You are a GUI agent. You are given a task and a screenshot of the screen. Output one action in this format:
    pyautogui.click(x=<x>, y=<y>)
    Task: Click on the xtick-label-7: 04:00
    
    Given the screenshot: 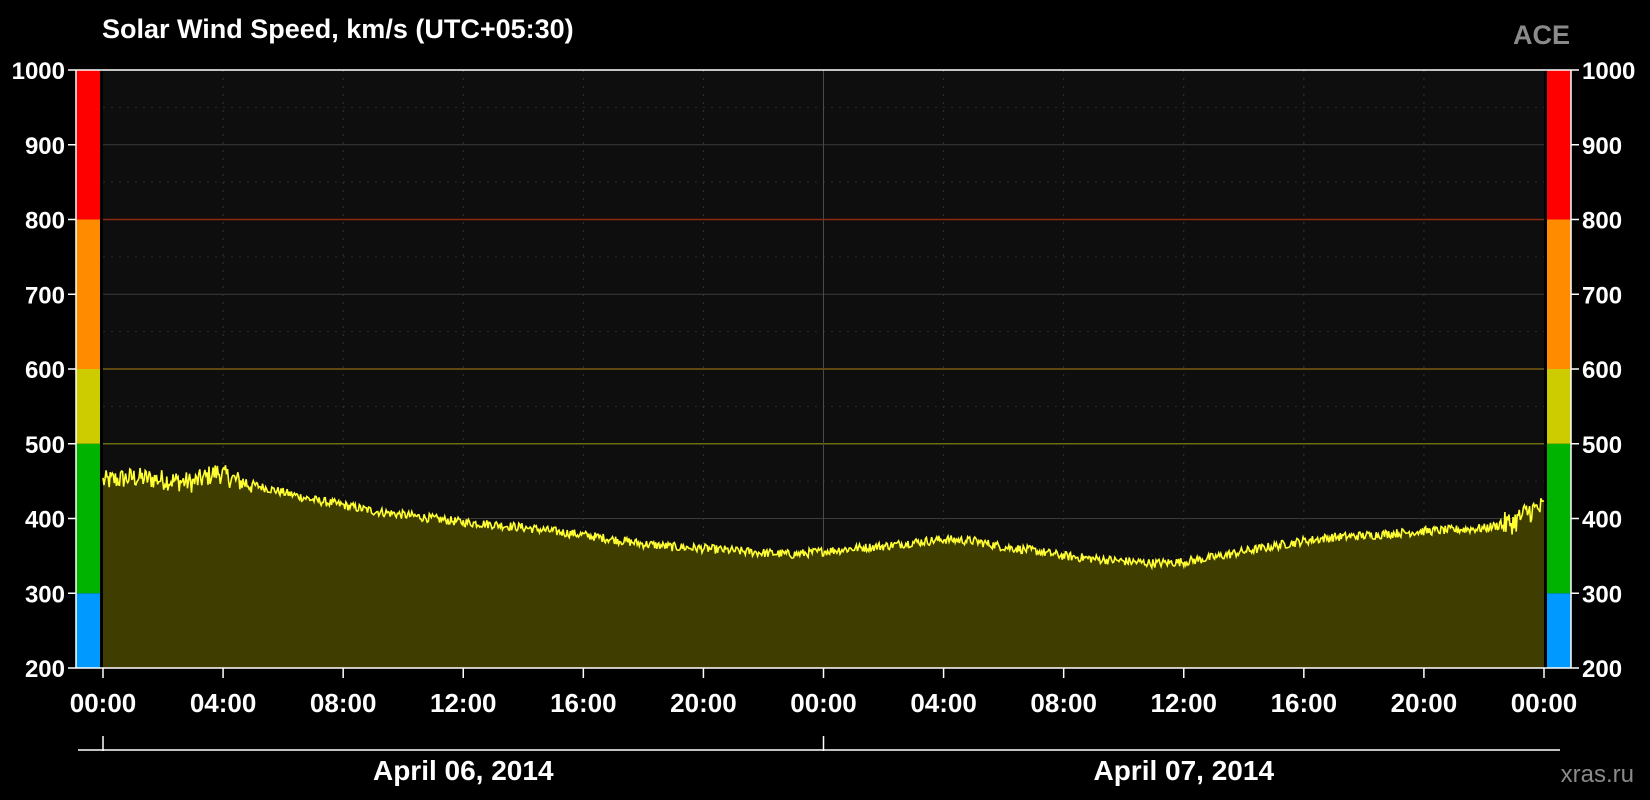 What is the action you would take?
    pyautogui.click(x=943, y=703)
    